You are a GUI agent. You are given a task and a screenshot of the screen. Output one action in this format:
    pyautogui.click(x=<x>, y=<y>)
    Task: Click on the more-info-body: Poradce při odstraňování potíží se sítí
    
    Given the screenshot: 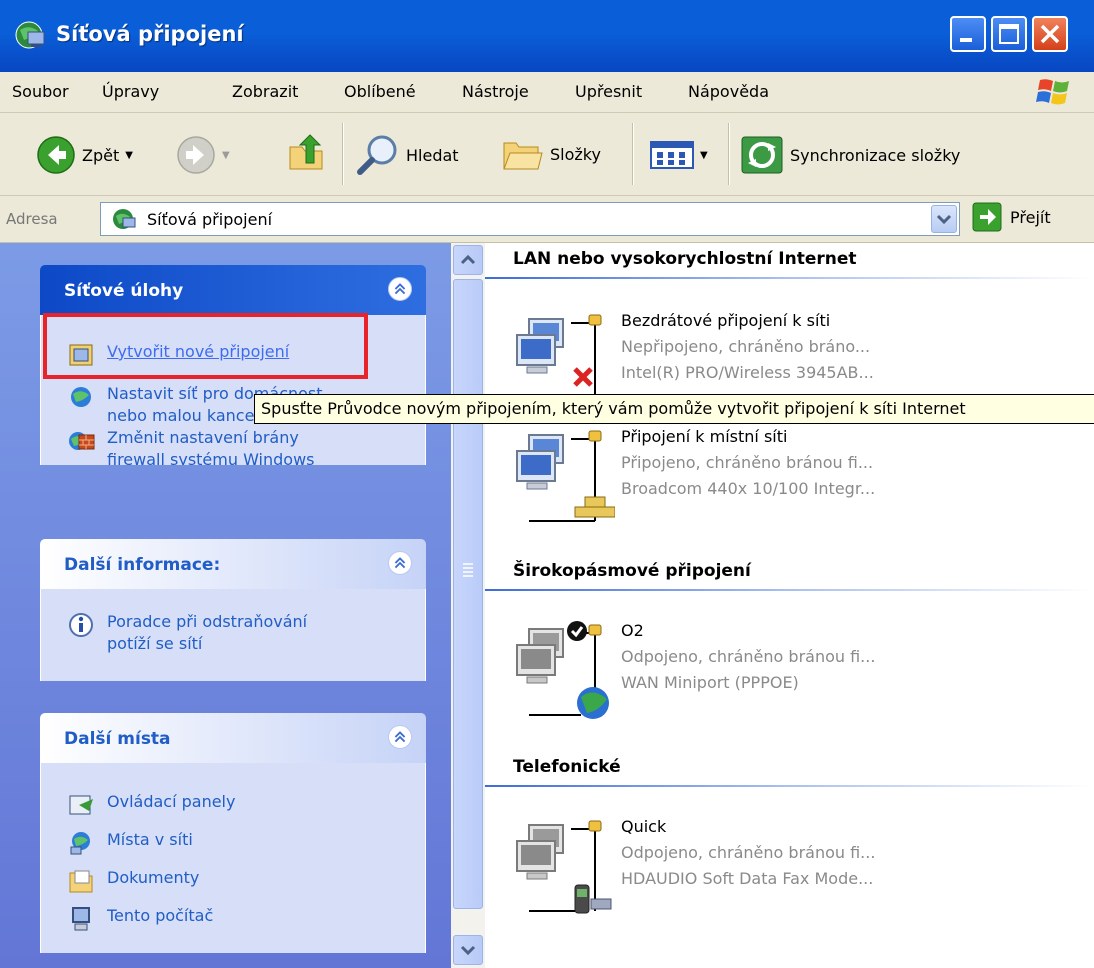 What is the action you would take?
    pyautogui.click(x=233, y=635)
    